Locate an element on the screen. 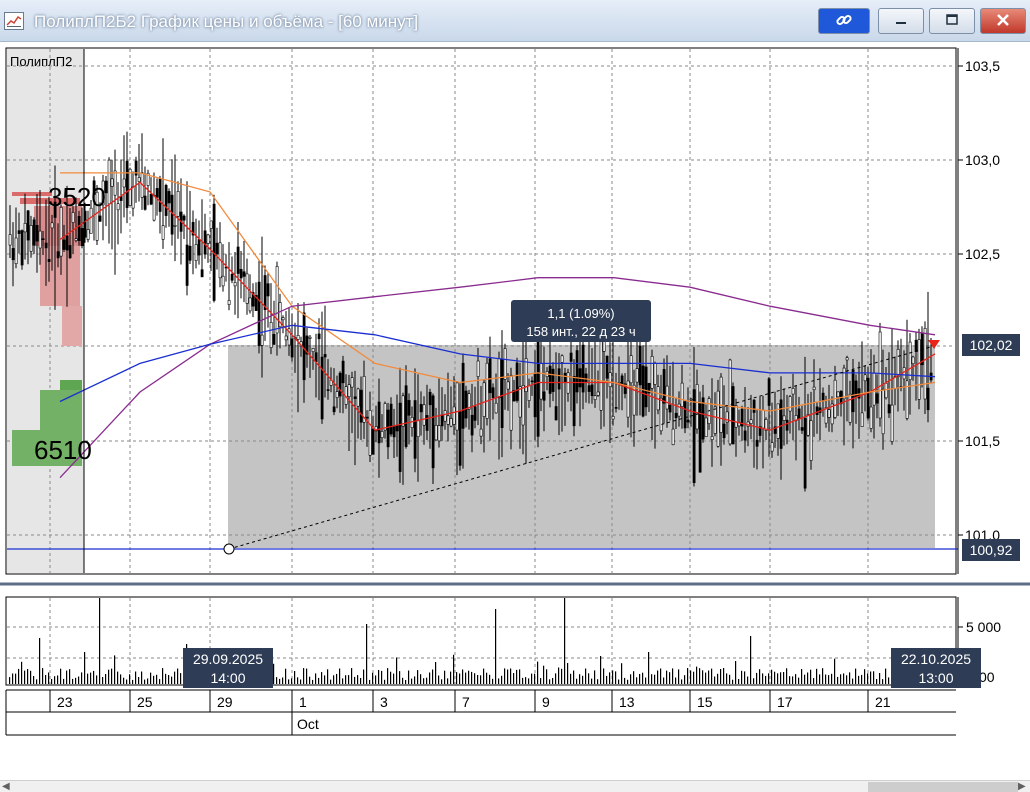 Image resolution: width=1030 pixels, height=792 pixels. profile-label-bottom: 6510 is located at coordinates (63, 450).